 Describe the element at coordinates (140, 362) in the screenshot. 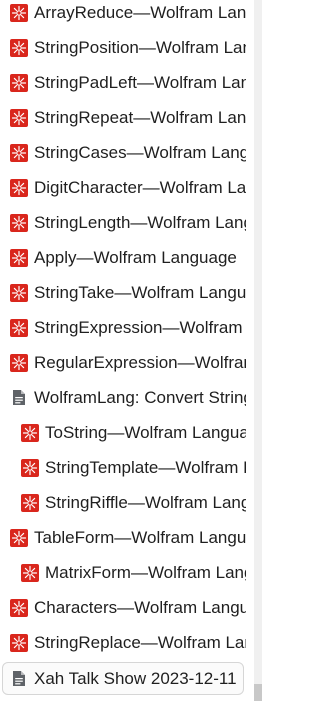

I see `bookmark-label: RegularExpression—Wolfram Language` at that location.